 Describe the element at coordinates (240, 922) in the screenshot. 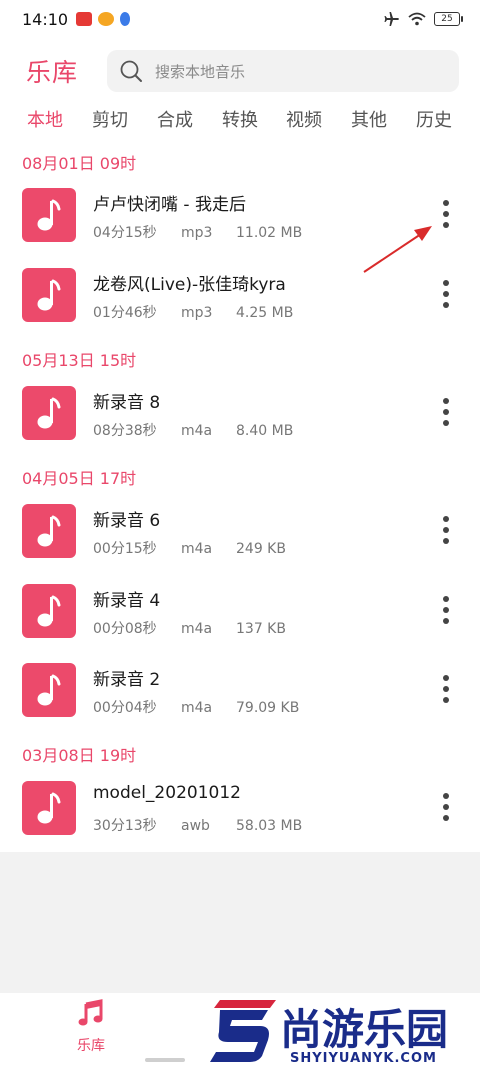

I see `empty-area` at that location.